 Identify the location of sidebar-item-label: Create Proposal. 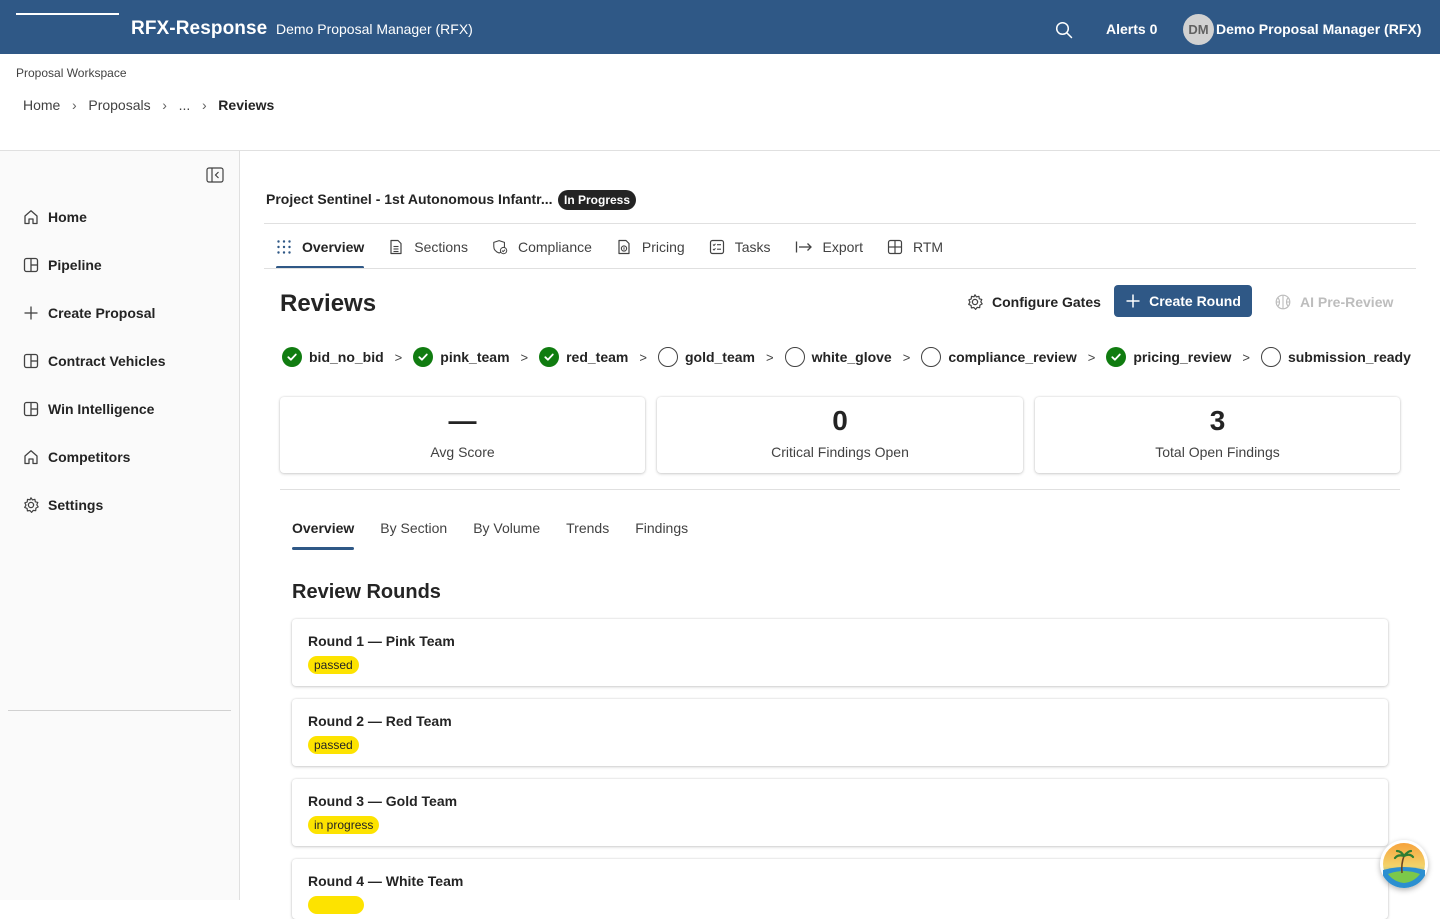
(102, 313).